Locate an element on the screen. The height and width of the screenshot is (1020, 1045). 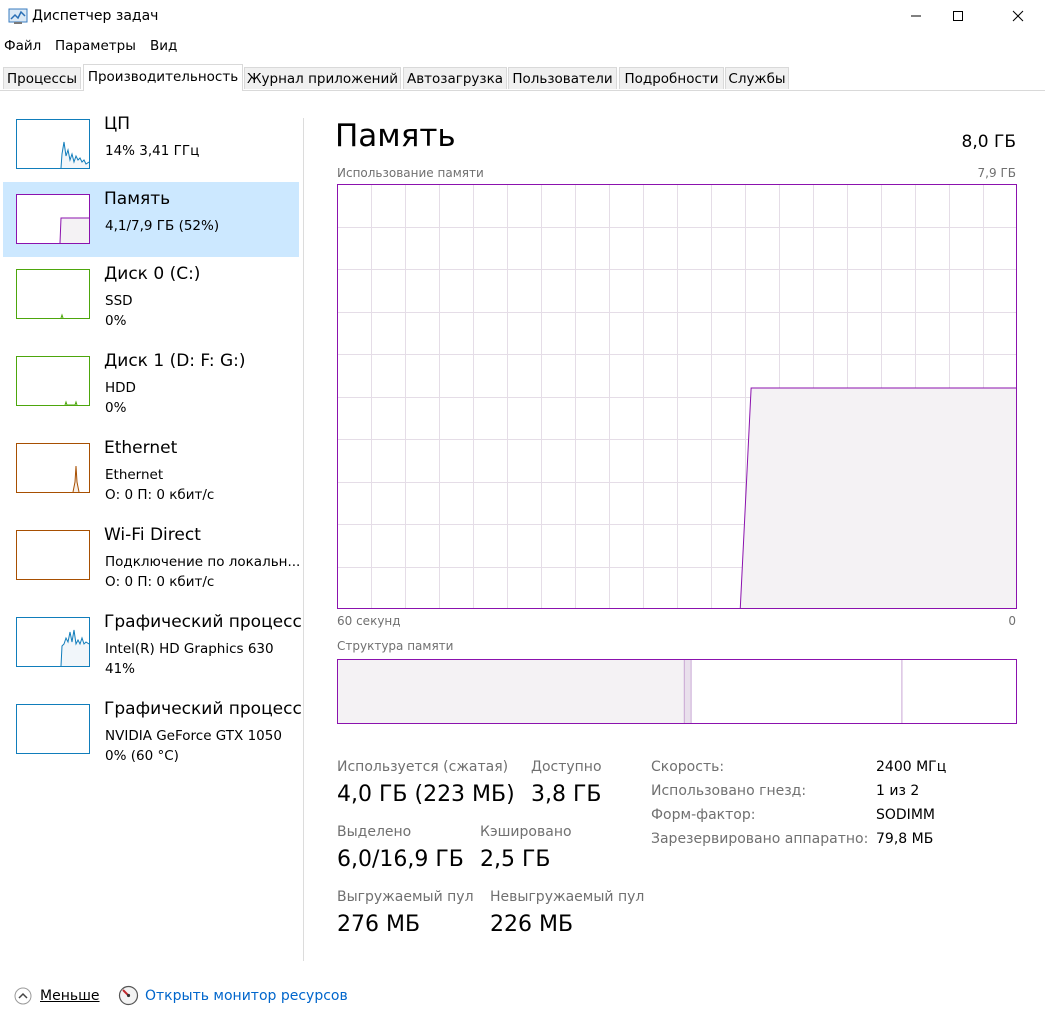
fewer-details-icon is located at coordinates (23, 996).